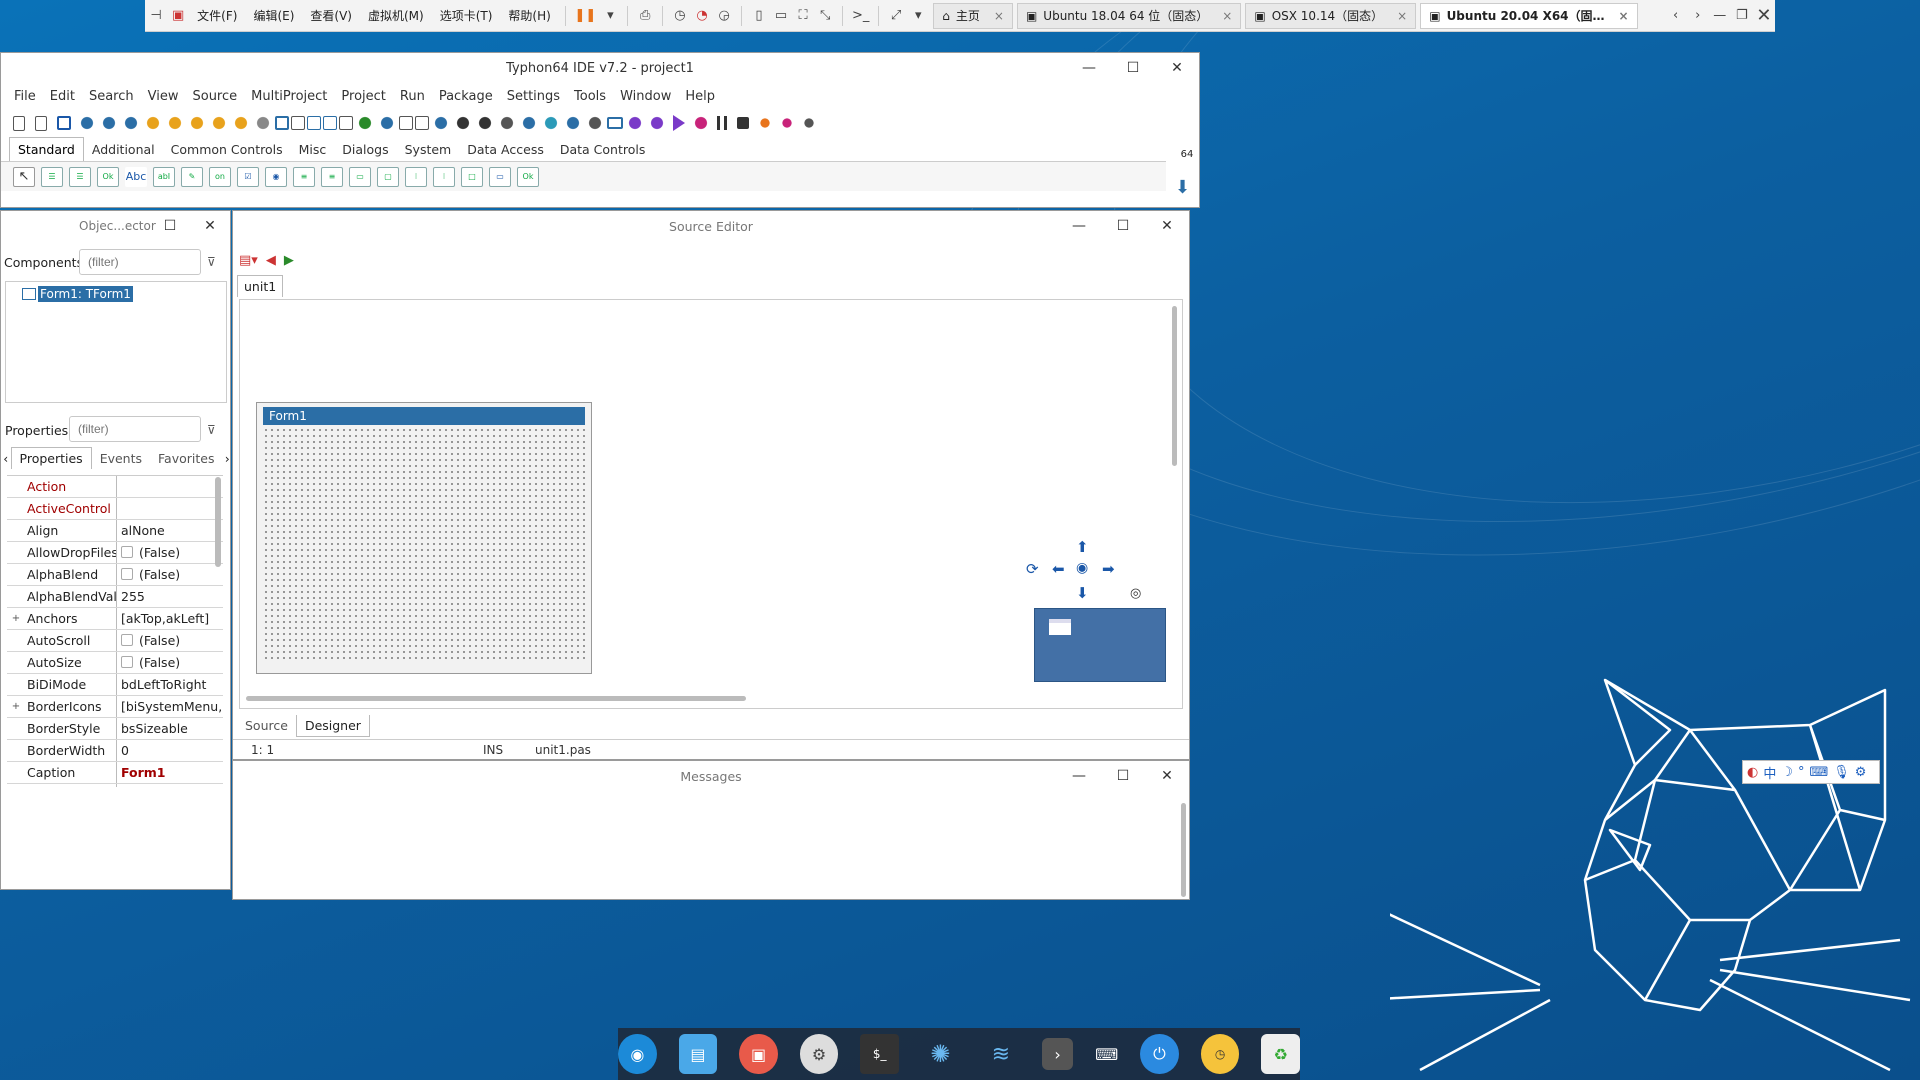 This screenshot has width=1920, height=1080. Describe the element at coordinates (1129, 15) in the screenshot. I see `vm-tab-ubuntu18: ▣ Ubuntu 18.04 64 位（固态） ×` at that location.